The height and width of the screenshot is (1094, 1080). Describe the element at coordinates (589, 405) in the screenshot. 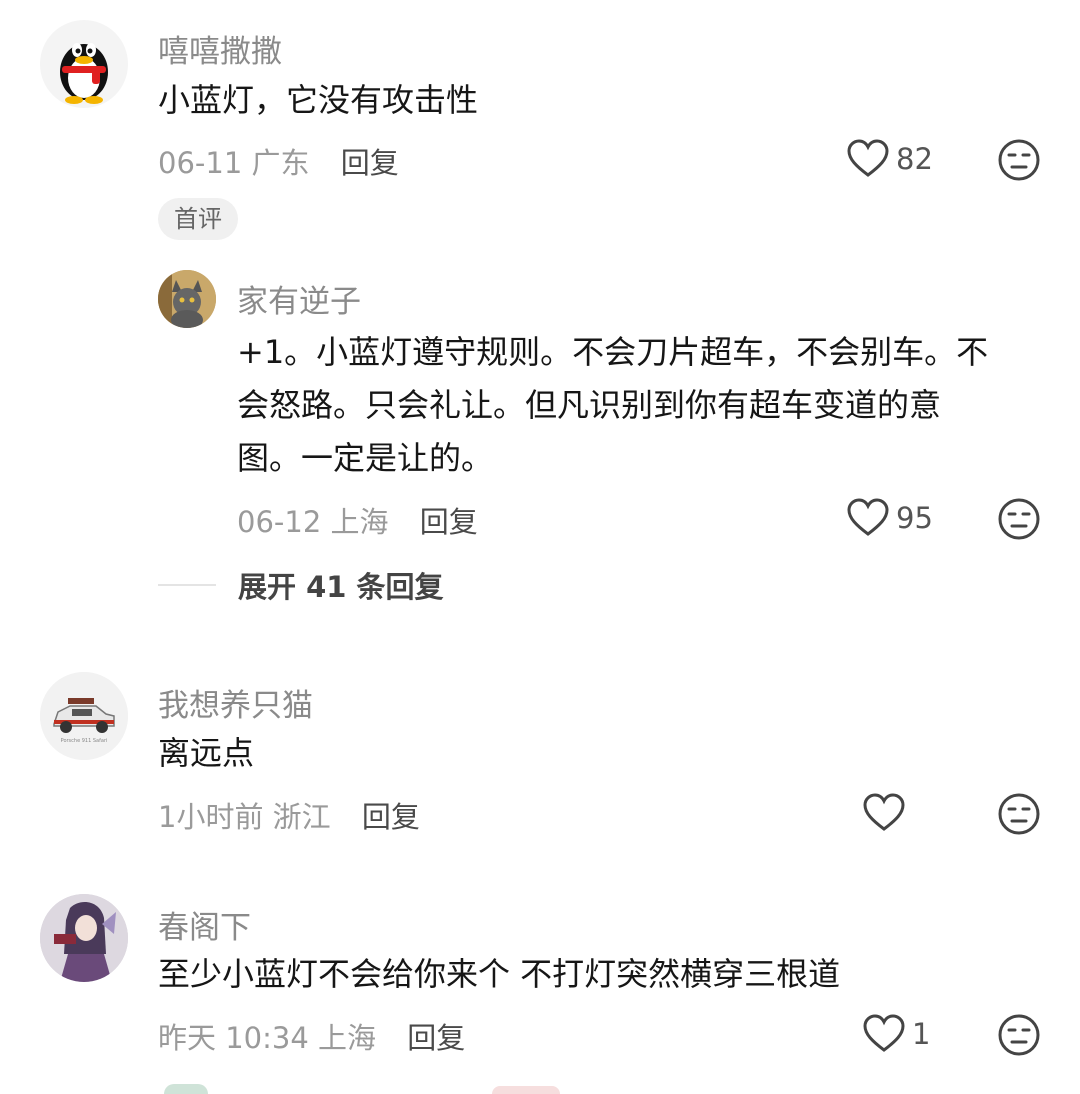

I see `reply-content-line: 会怒路。只会礼让。但凡识别到你有超车变道的意` at that location.